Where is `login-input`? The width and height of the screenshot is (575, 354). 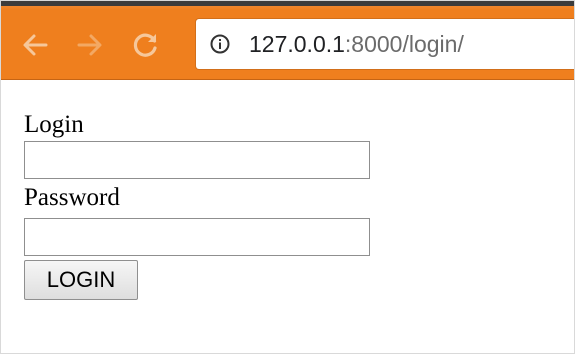
login-input is located at coordinates (197, 160).